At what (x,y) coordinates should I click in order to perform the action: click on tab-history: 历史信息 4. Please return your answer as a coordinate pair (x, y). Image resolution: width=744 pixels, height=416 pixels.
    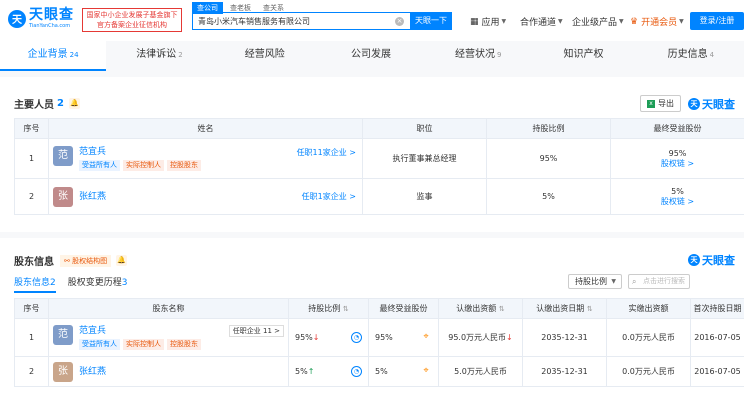
    Looking at the image, I should click on (691, 56).